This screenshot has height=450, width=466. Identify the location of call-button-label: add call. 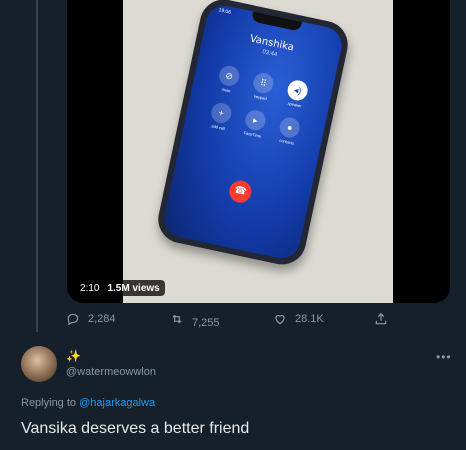
(218, 127).